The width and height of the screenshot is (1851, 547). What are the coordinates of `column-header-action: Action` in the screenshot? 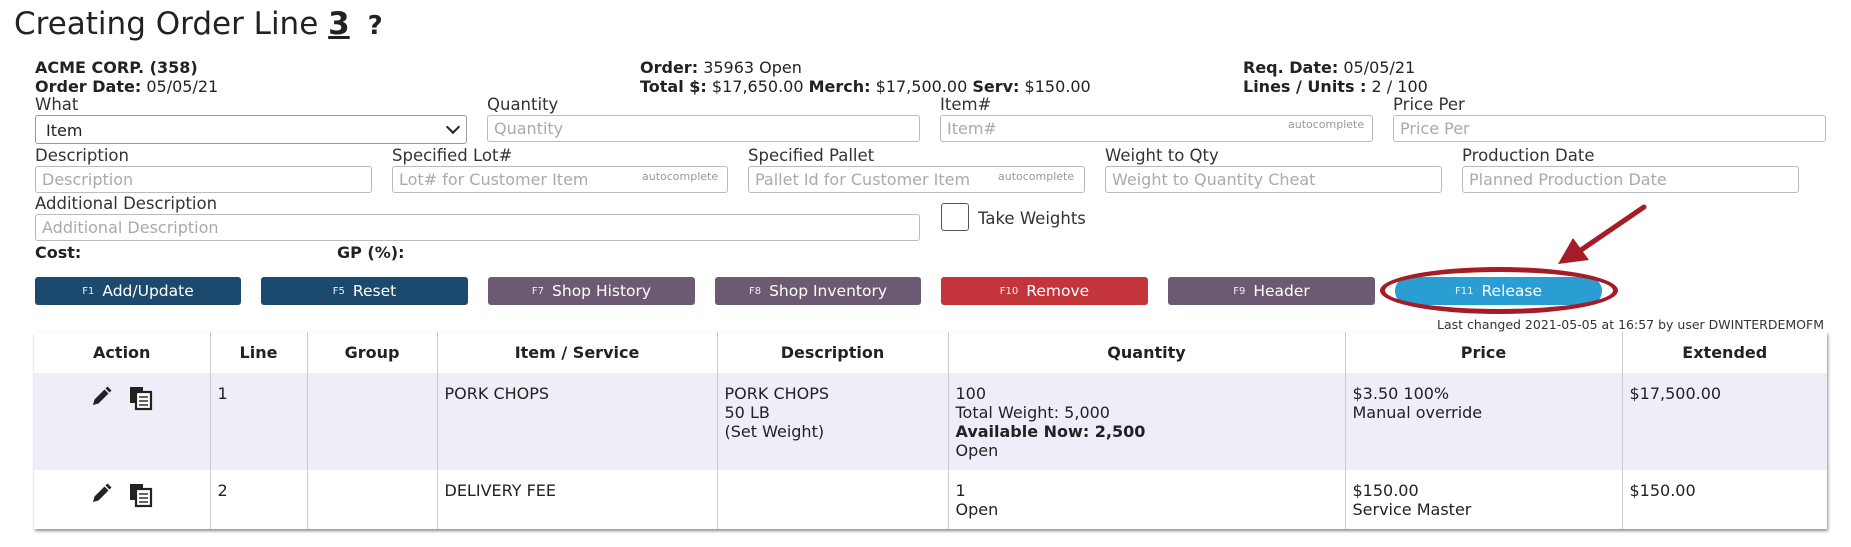 It's located at (122, 352).